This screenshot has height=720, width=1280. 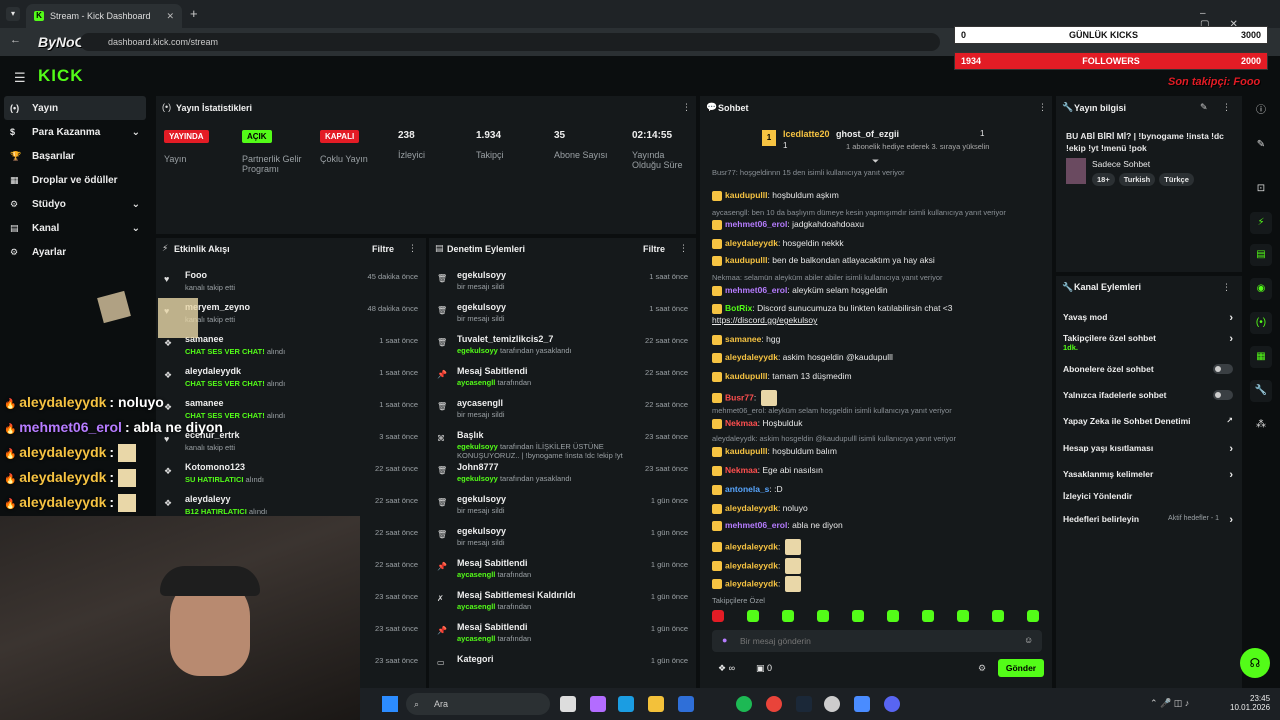 I want to click on chat-message: Nekmaa: Hoşbulduk, so click(x=757, y=423).